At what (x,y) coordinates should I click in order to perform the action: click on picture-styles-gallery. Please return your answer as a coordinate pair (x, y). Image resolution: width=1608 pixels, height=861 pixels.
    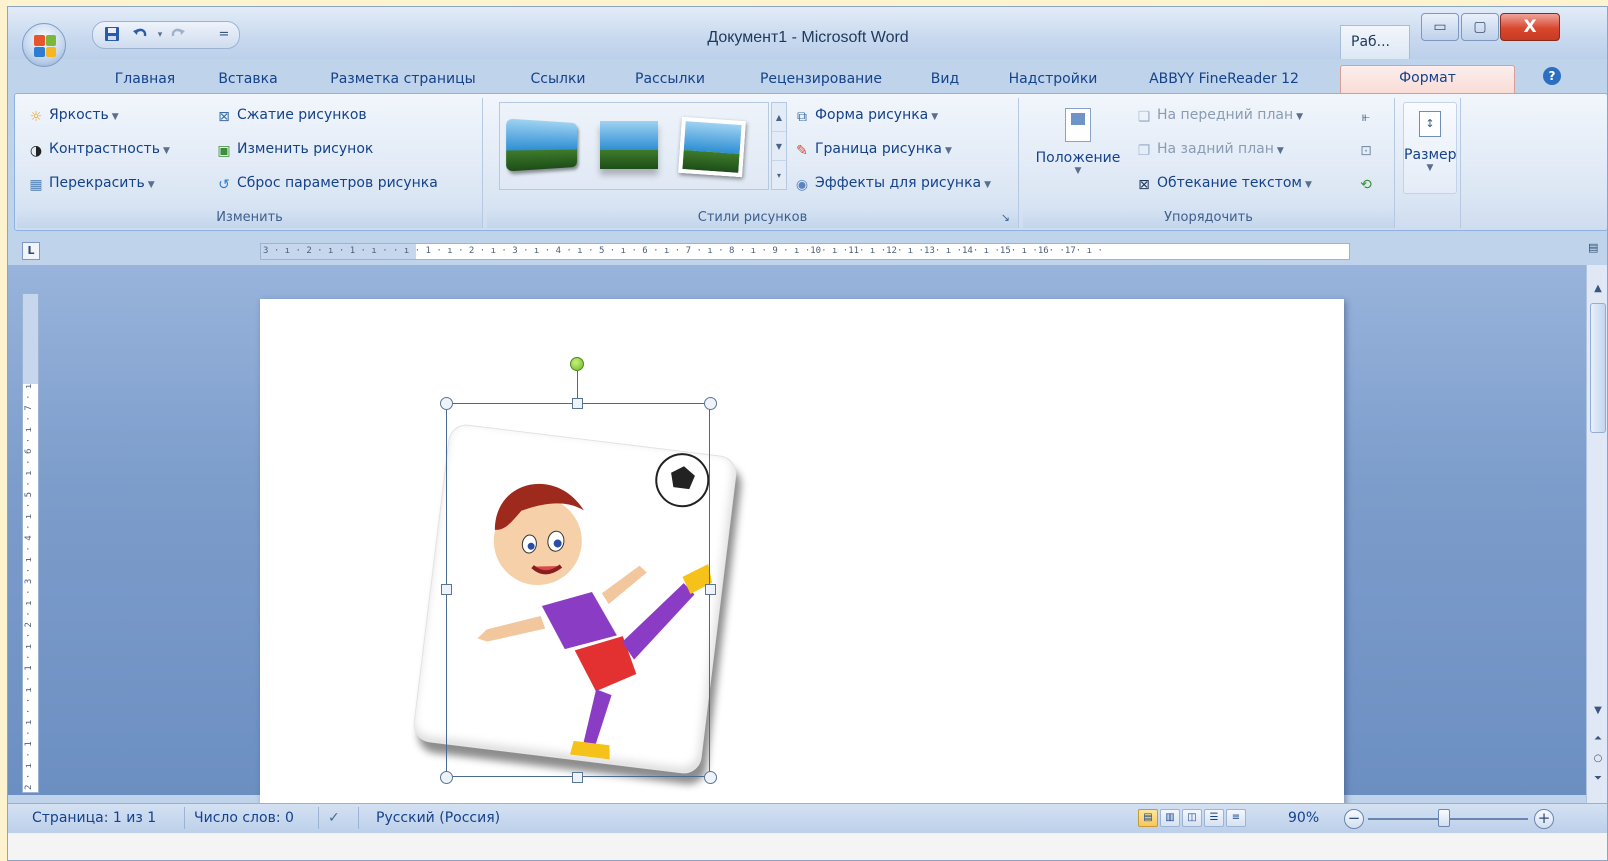
    Looking at the image, I should click on (634, 146).